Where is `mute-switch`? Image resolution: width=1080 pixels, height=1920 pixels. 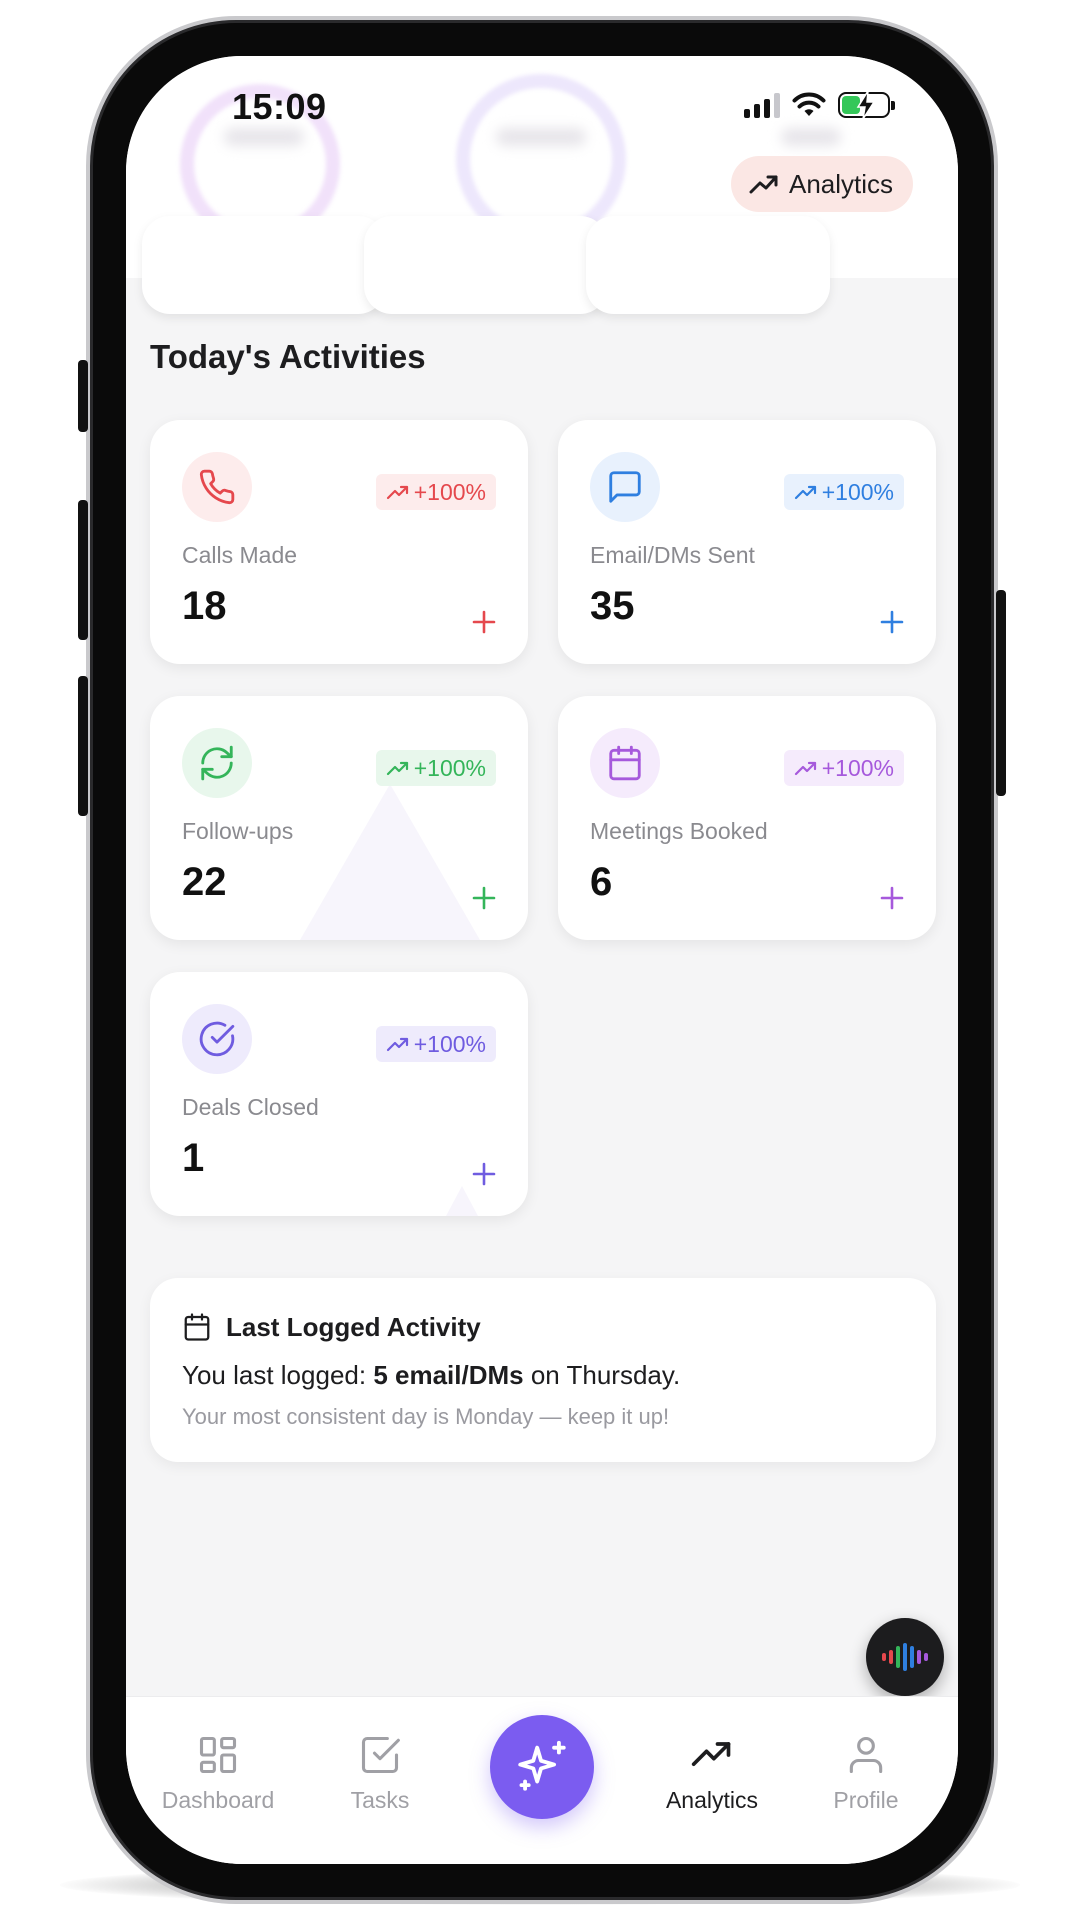
mute-switch is located at coordinates (83, 396).